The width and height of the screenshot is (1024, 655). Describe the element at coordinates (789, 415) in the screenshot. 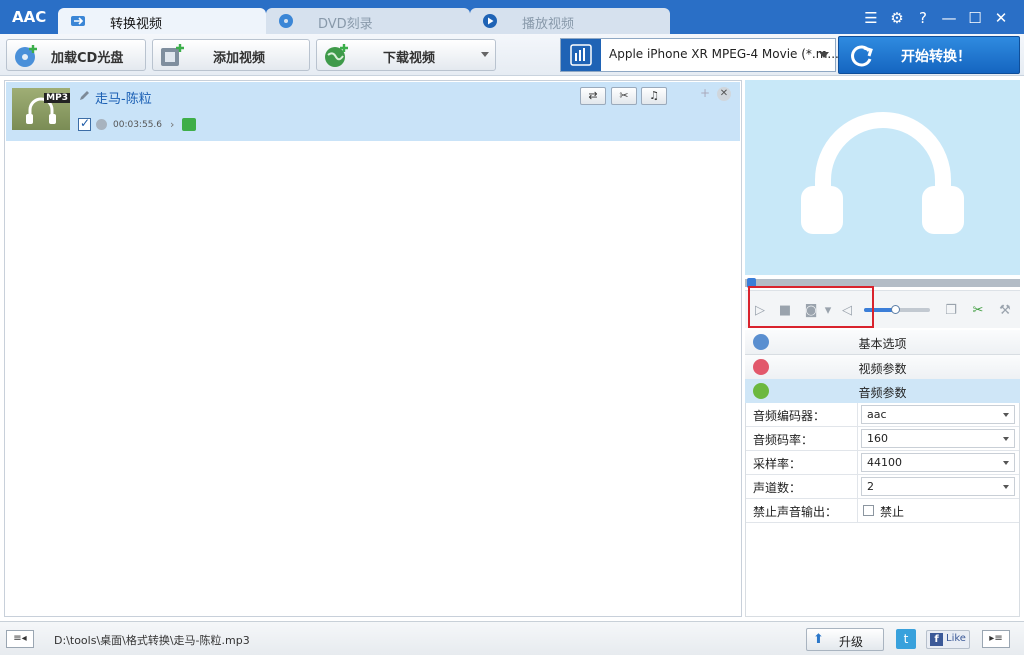

I see `param-label: 音频编码器：` at that location.